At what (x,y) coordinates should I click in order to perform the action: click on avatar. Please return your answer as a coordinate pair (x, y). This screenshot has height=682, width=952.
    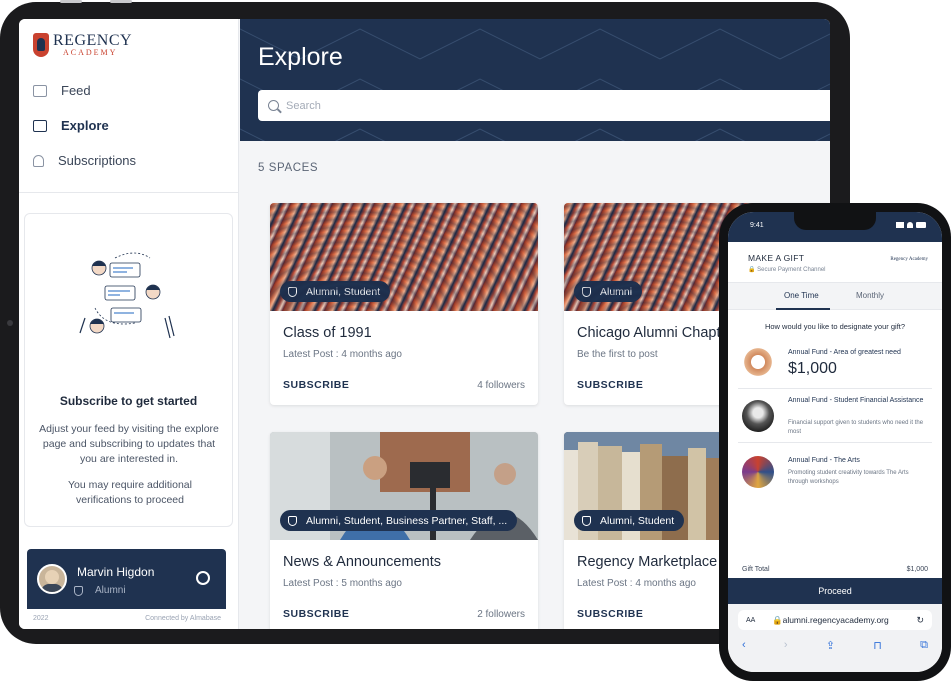
    Looking at the image, I should click on (52, 579).